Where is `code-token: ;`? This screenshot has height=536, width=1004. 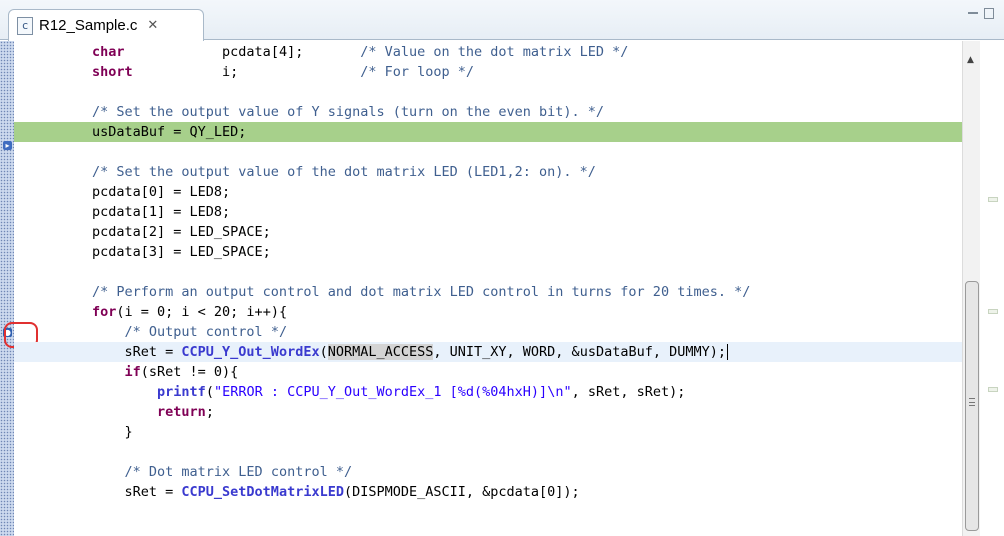
code-token: ; is located at coordinates (209, 412).